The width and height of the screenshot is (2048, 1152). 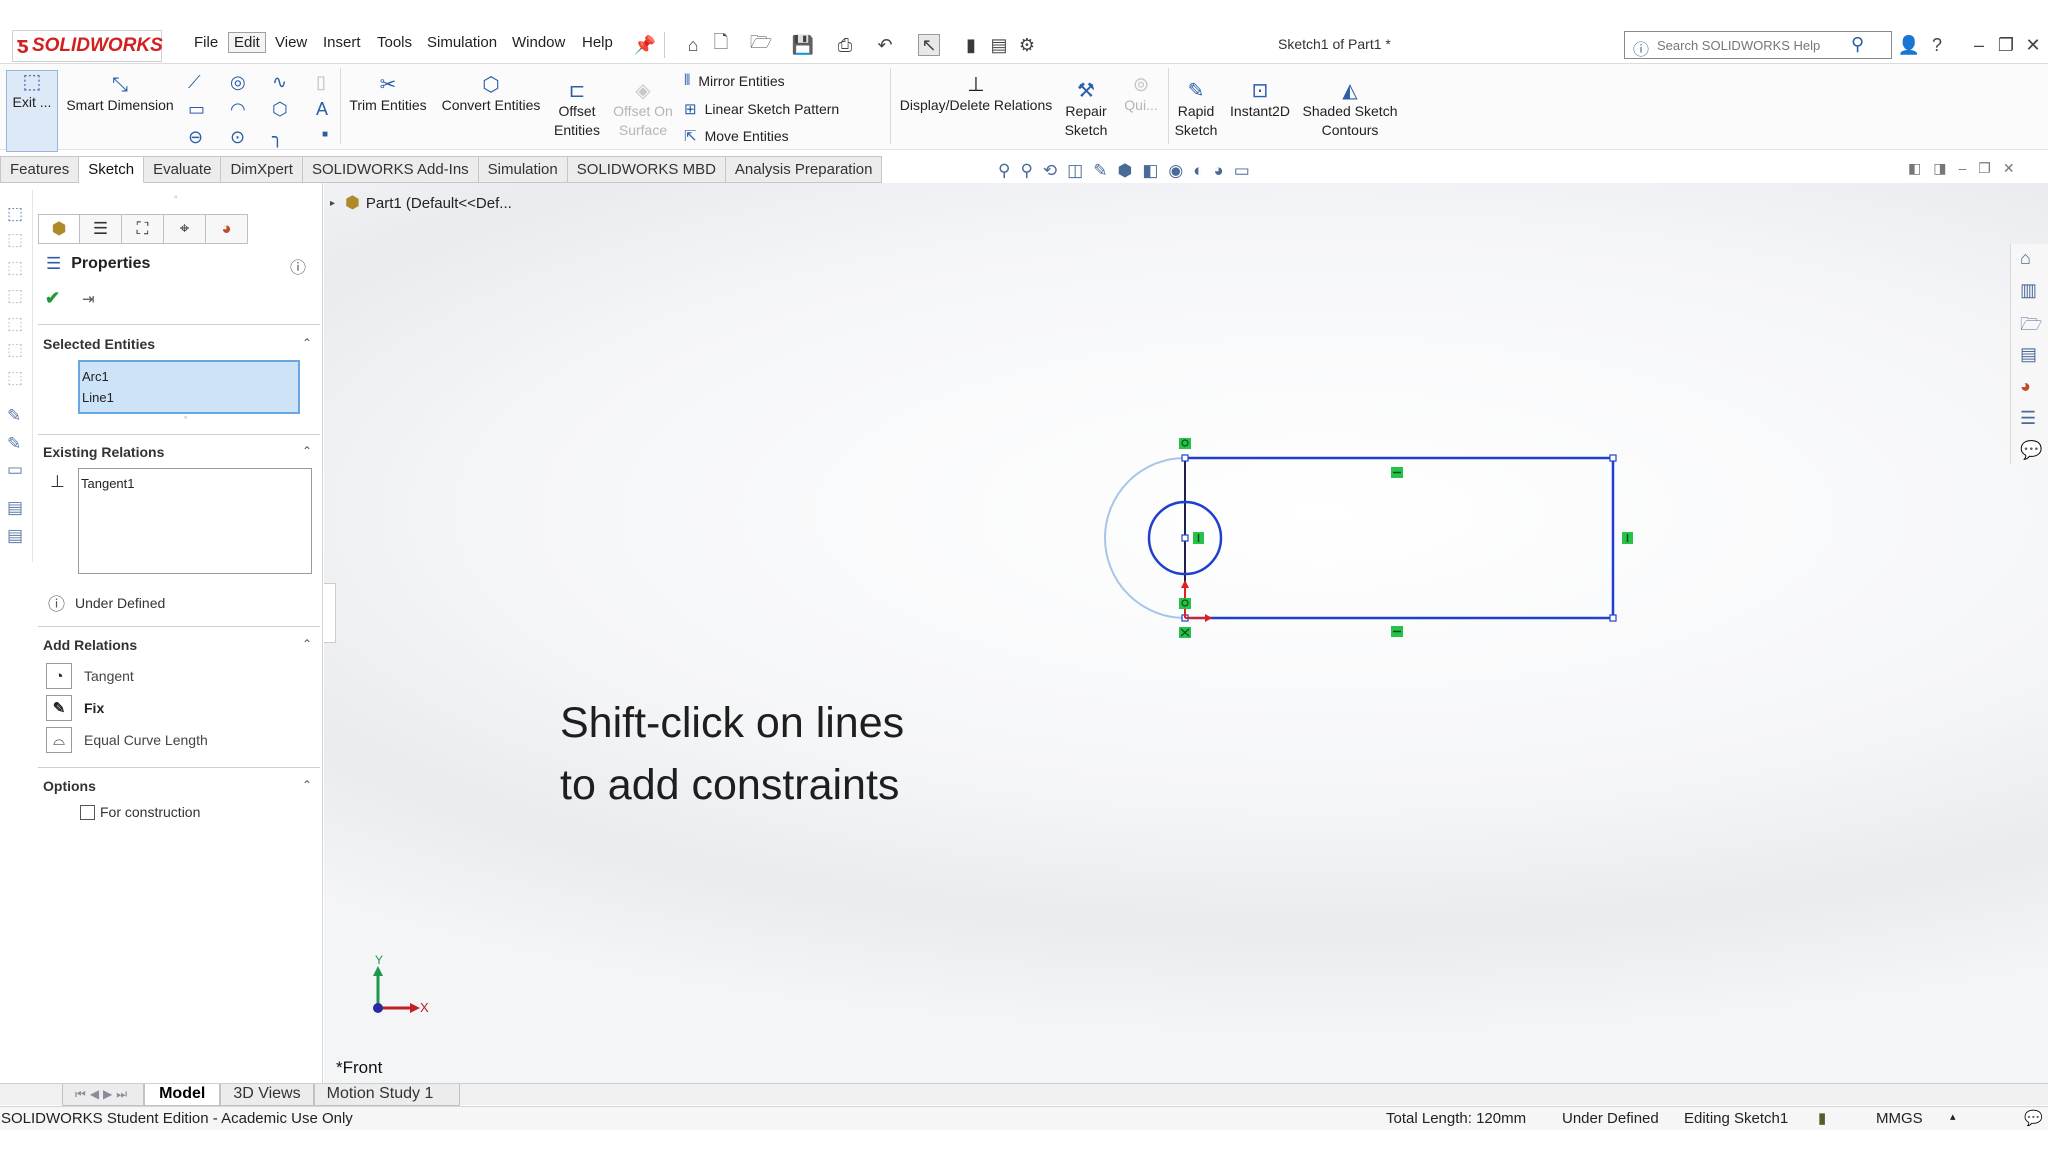 What do you see at coordinates (120, 602) in the screenshot?
I see `status-text: Under Defined` at bounding box center [120, 602].